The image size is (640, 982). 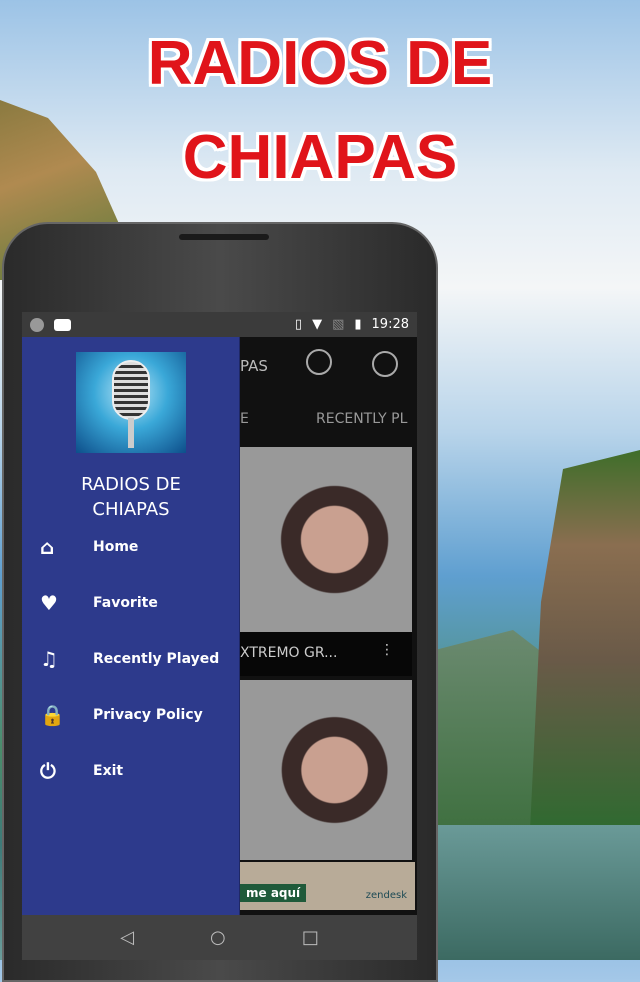 I want to click on ad-banner: me aquí zendesk, so click(x=327, y=886).